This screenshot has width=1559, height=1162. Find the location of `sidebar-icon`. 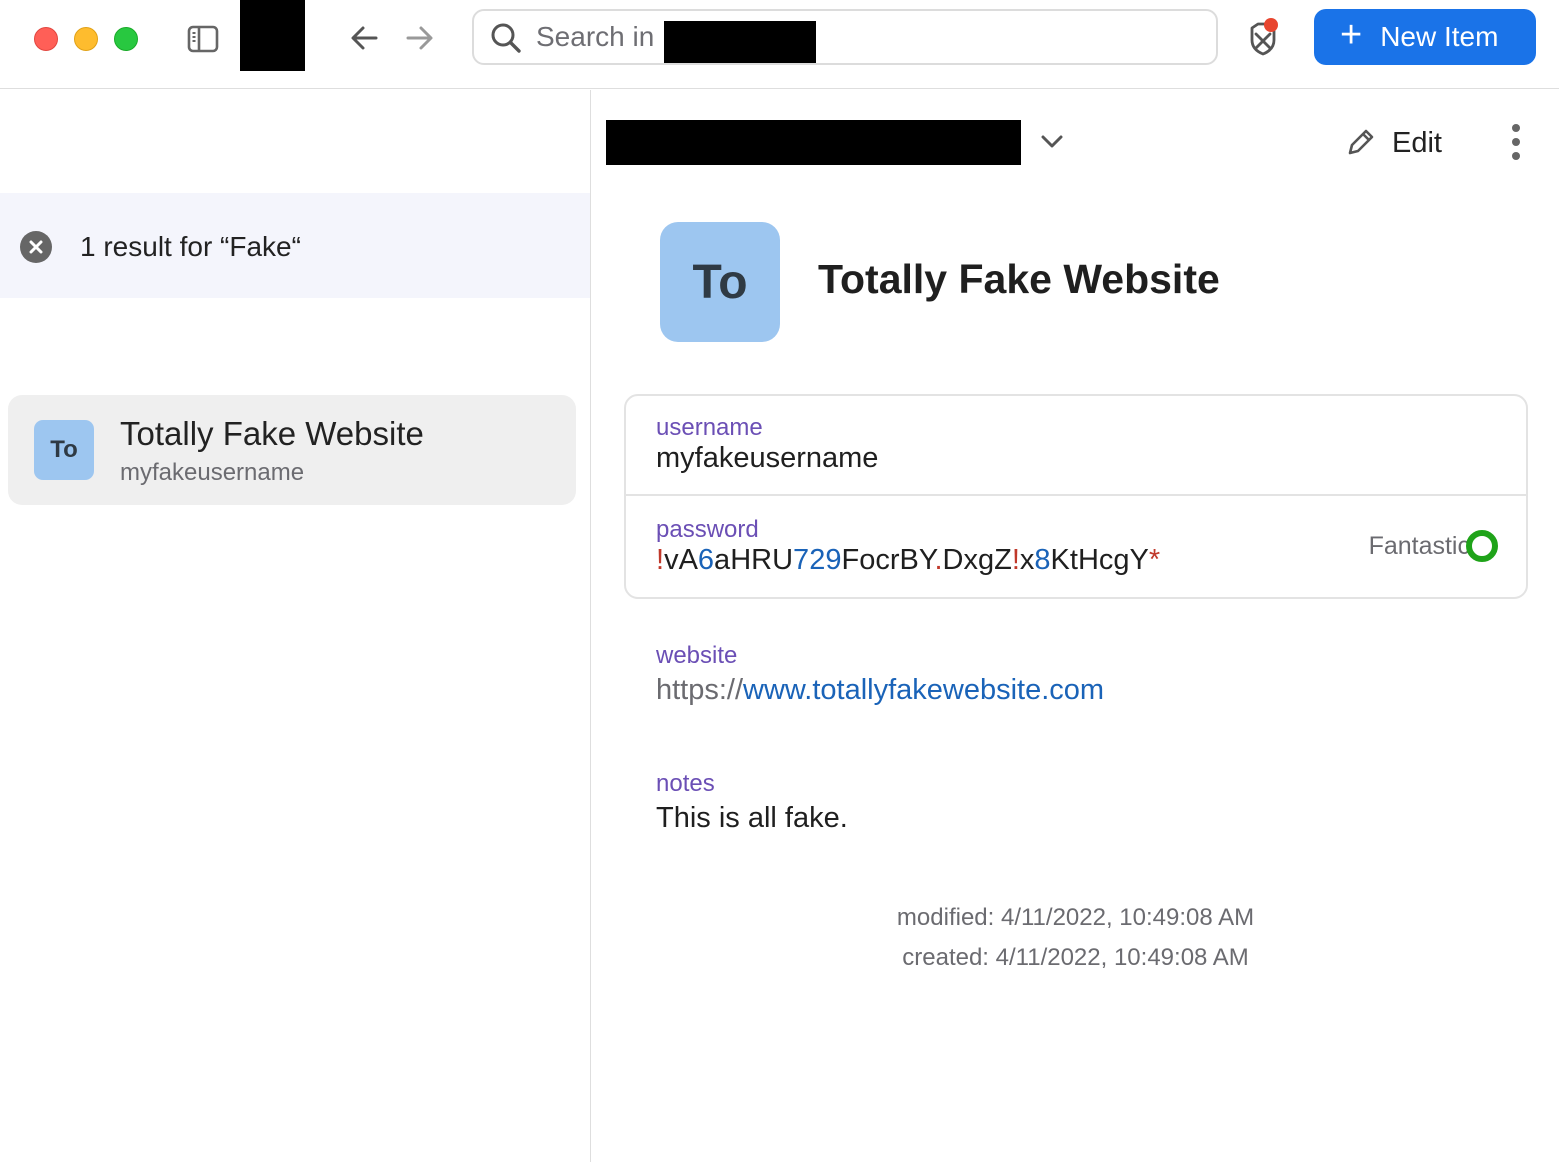

sidebar-icon is located at coordinates (203, 39).